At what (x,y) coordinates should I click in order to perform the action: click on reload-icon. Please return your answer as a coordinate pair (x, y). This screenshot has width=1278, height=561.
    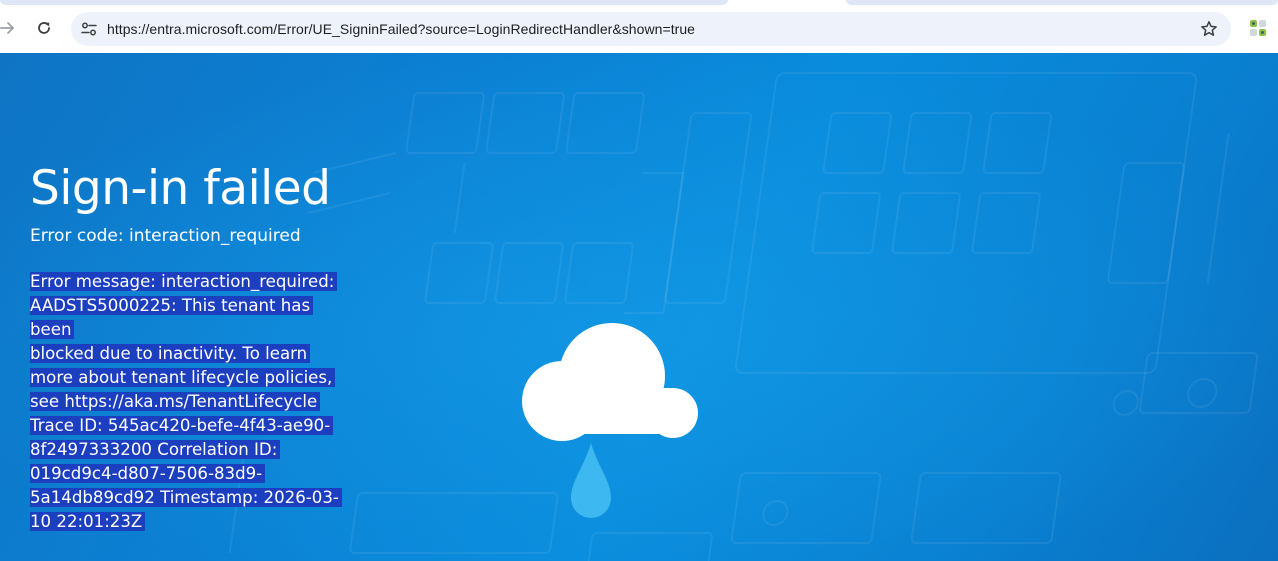
    Looking at the image, I should click on (44, 28).